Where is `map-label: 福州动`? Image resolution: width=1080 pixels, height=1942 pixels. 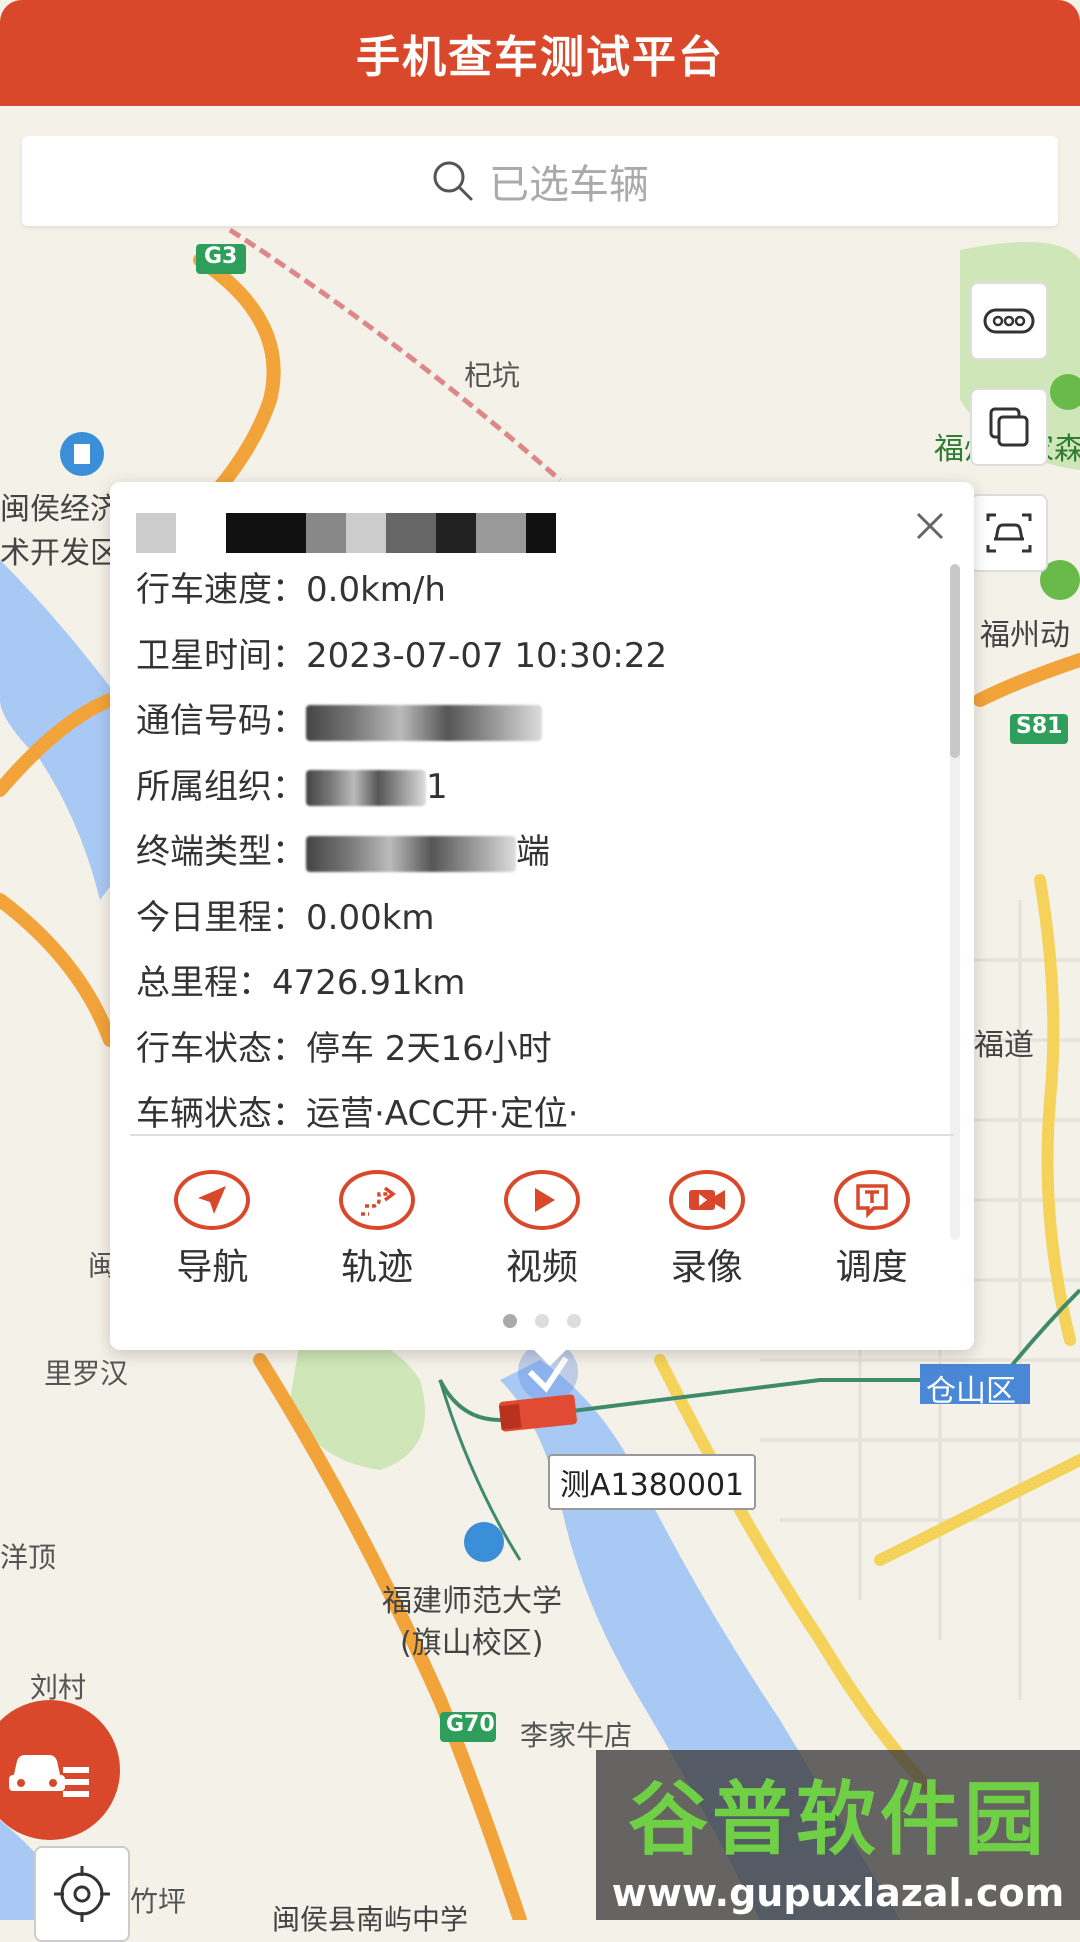
map-label: 福州动 is located at coordinates (1025, 635).